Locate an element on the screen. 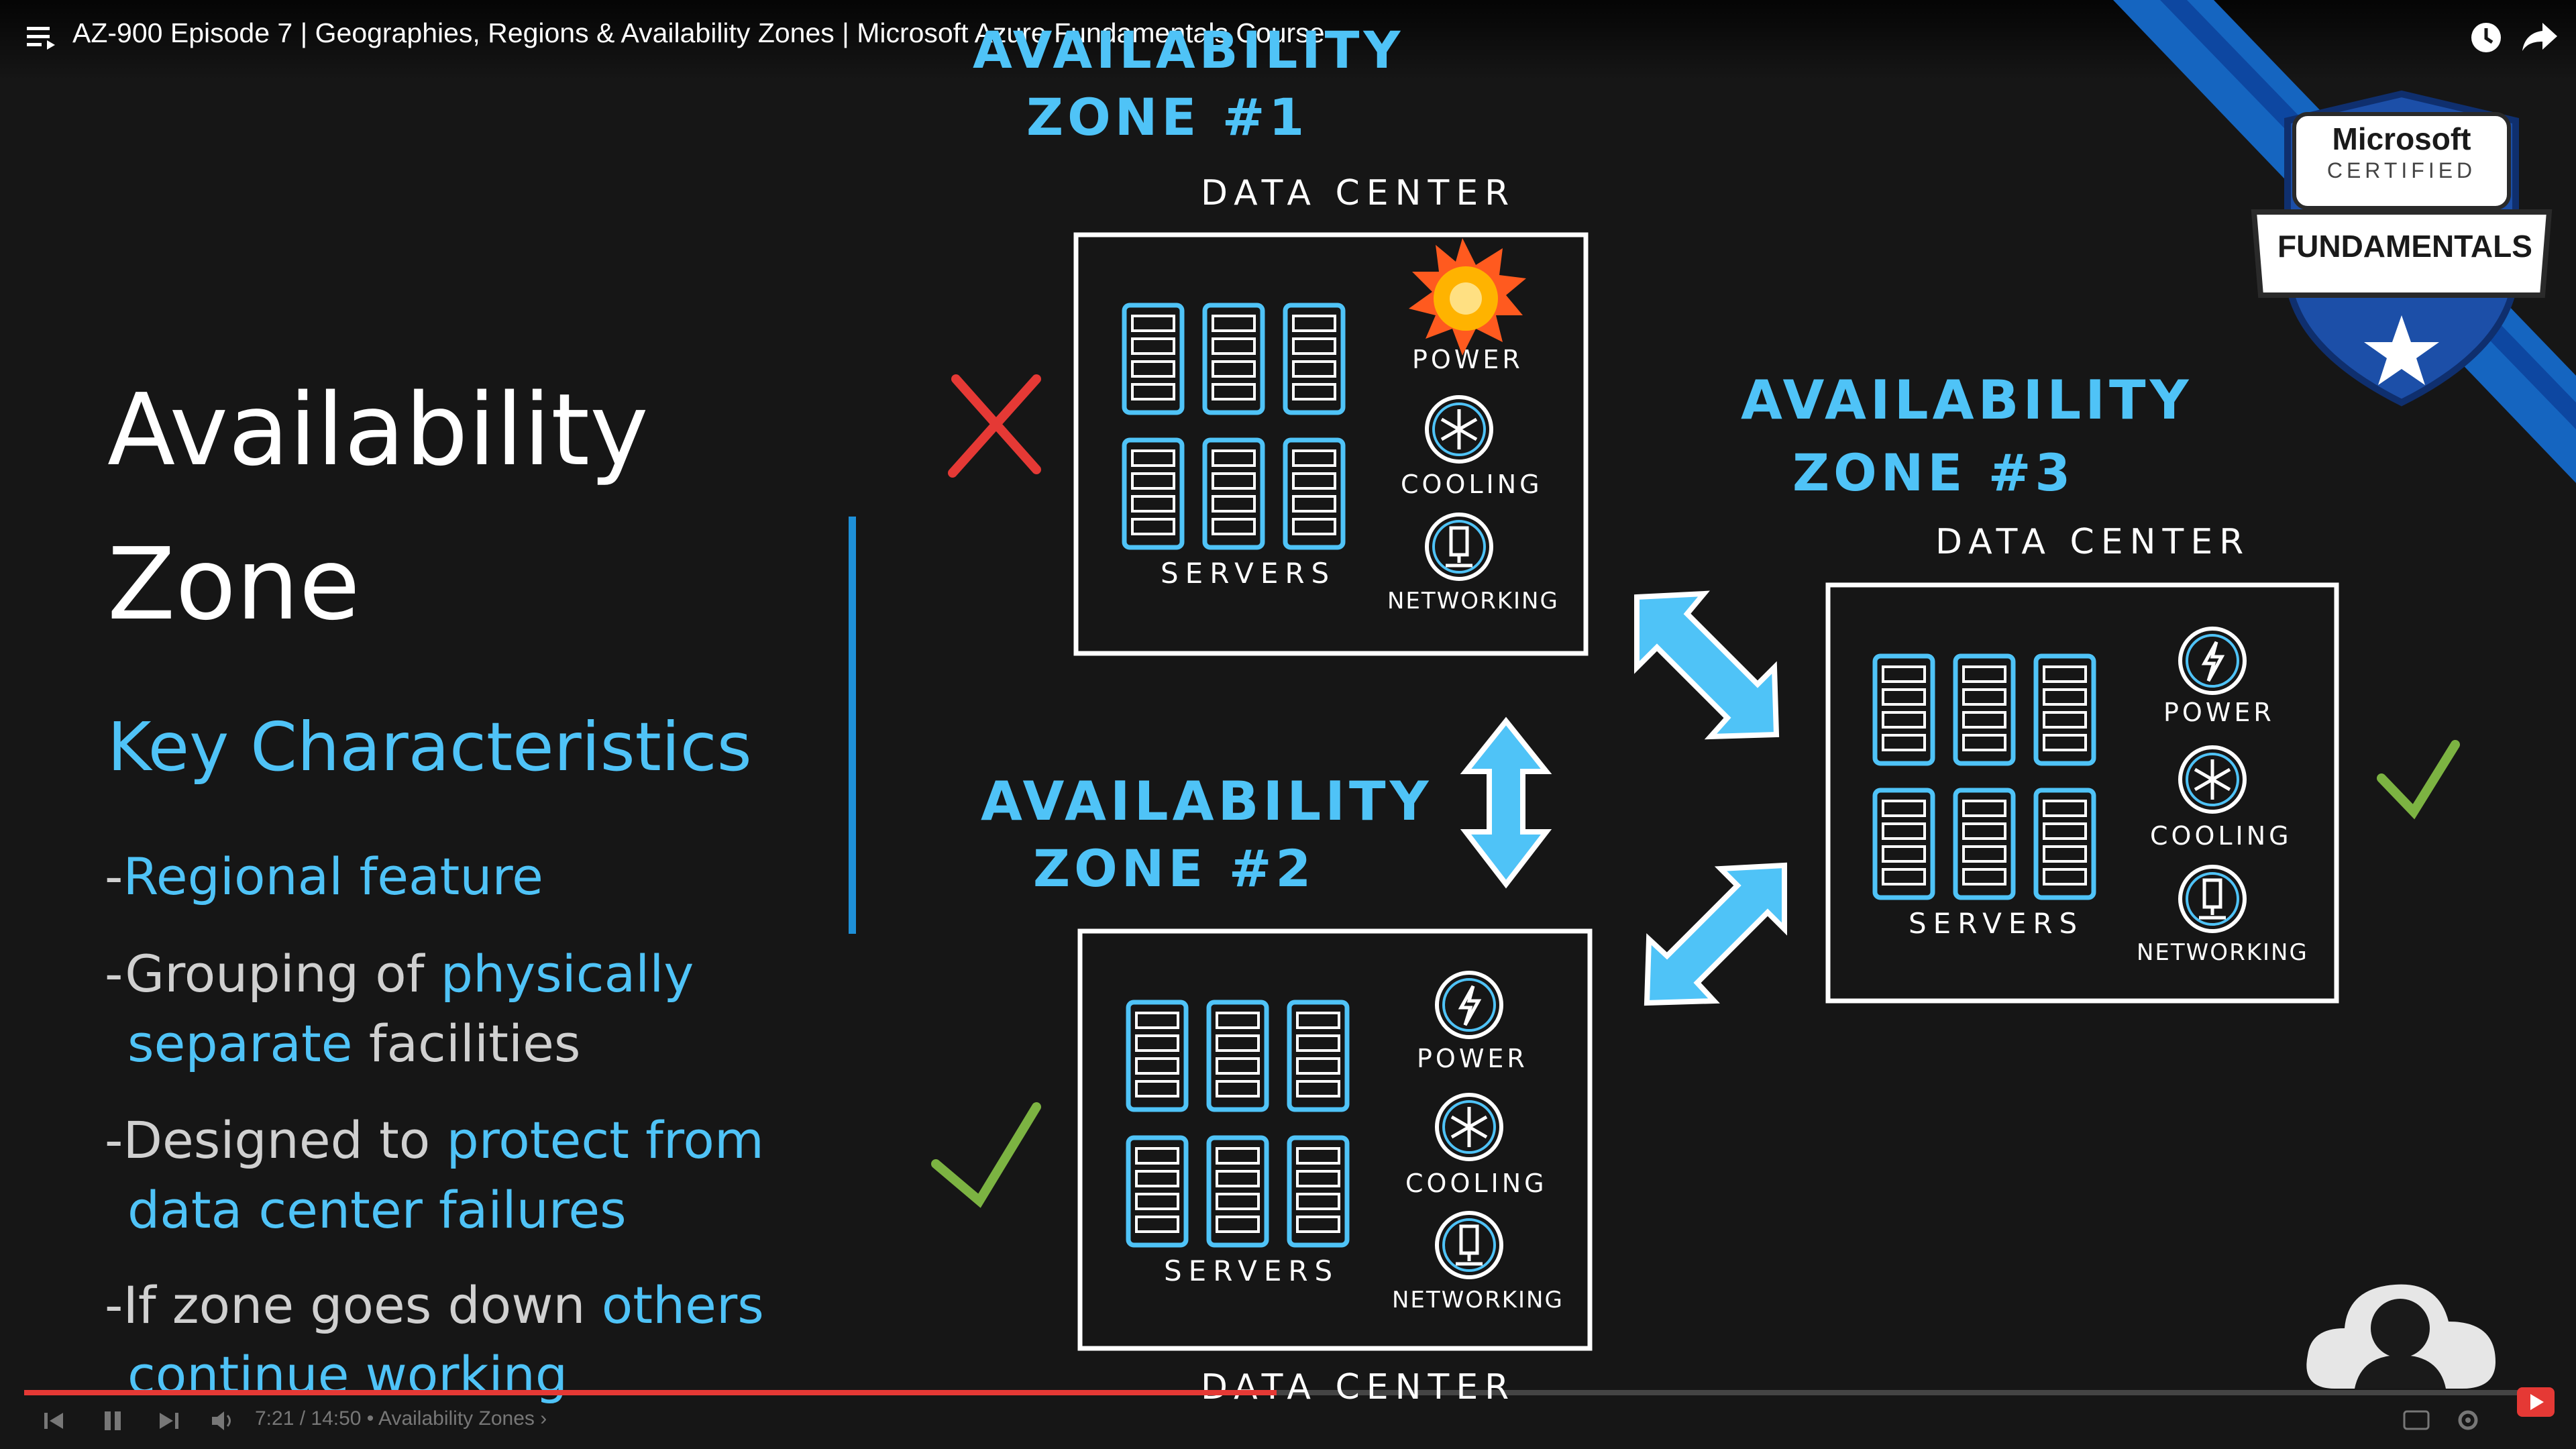 This screenshot has height=1449, width=2576. progress-fill is located at coordinates (650, 1392).